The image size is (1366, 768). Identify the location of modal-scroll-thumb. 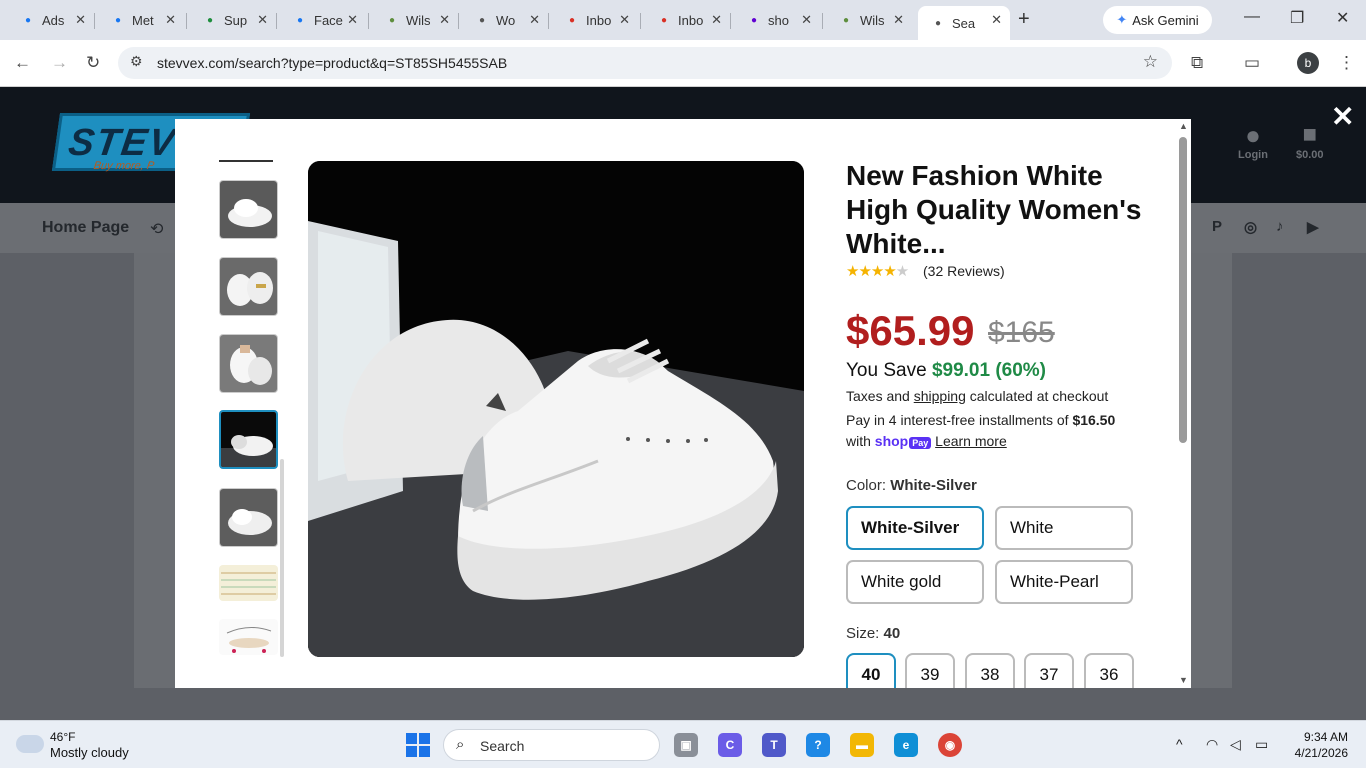
(1183, 290).